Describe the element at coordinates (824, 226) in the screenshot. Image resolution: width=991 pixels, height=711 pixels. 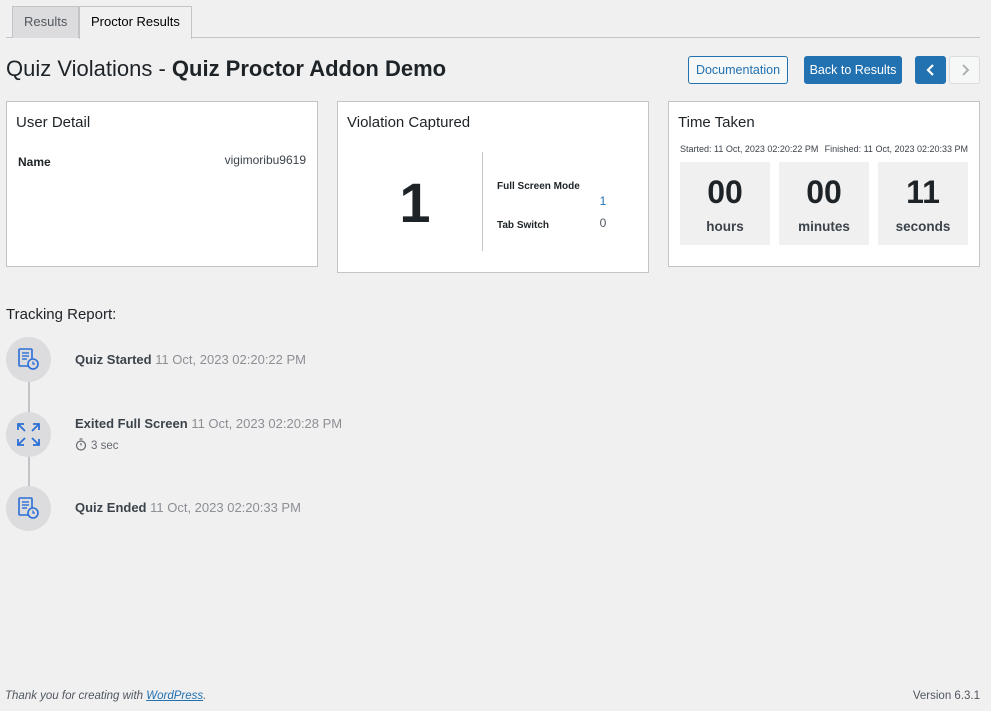
I see `minutes-label: minutes` at that location.